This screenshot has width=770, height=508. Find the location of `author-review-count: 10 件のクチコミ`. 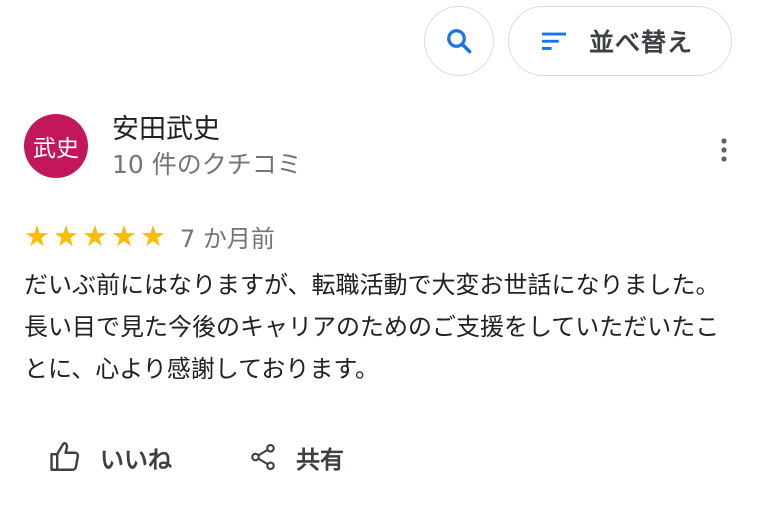

author-review-count: 10 件のクチコミ is located at coordinates (207, 164).